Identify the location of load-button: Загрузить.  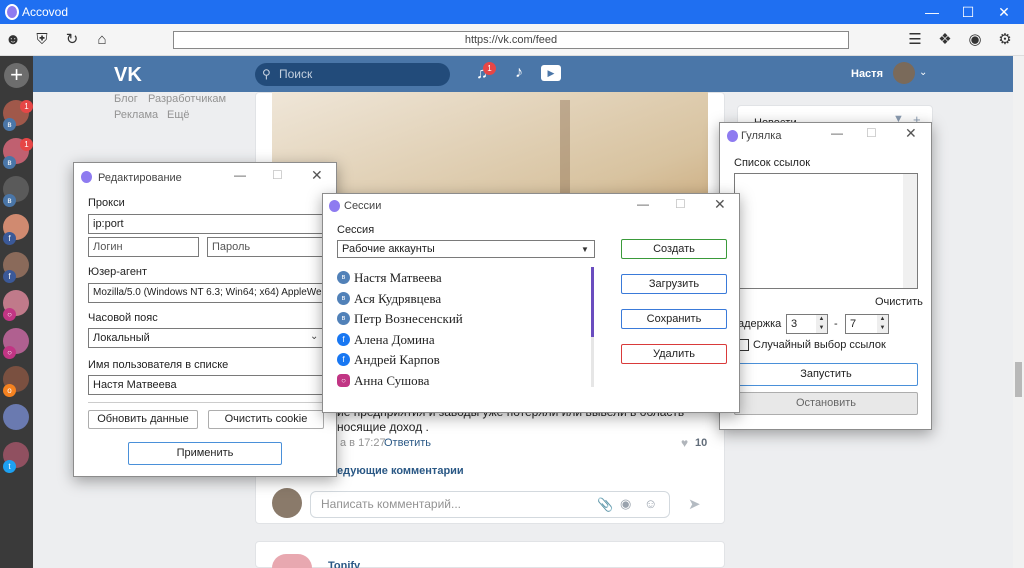
(674, 284).